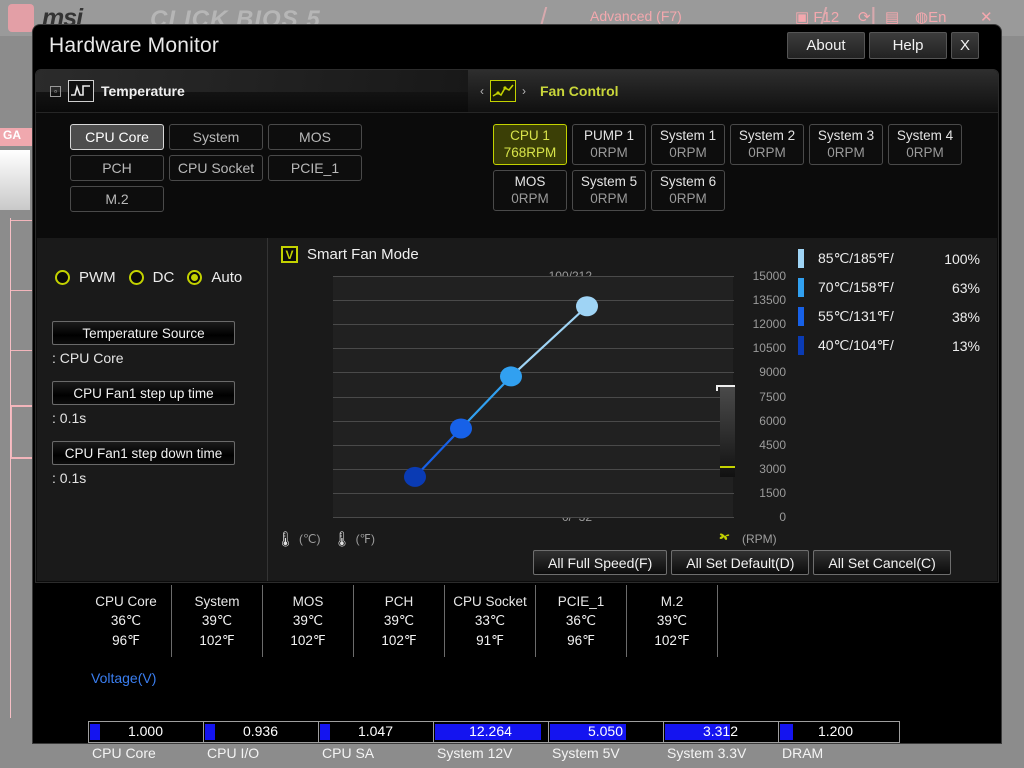 This screenshot has width=1024, height=768. I want to click on voltage-item: 3.312 System 3.3V, so click(720, 741).